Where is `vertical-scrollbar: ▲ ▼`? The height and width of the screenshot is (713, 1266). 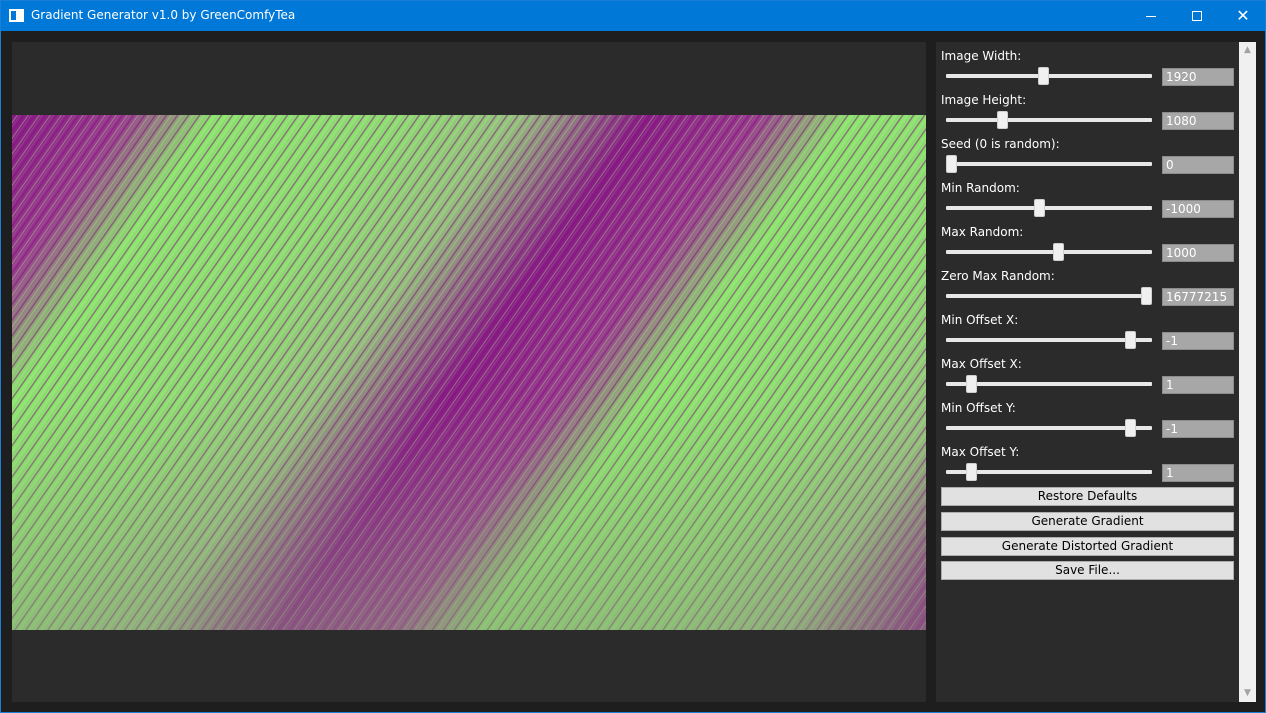 vertical-scrollbar: ▲ ▼ is located at coordinates (1247, 372).